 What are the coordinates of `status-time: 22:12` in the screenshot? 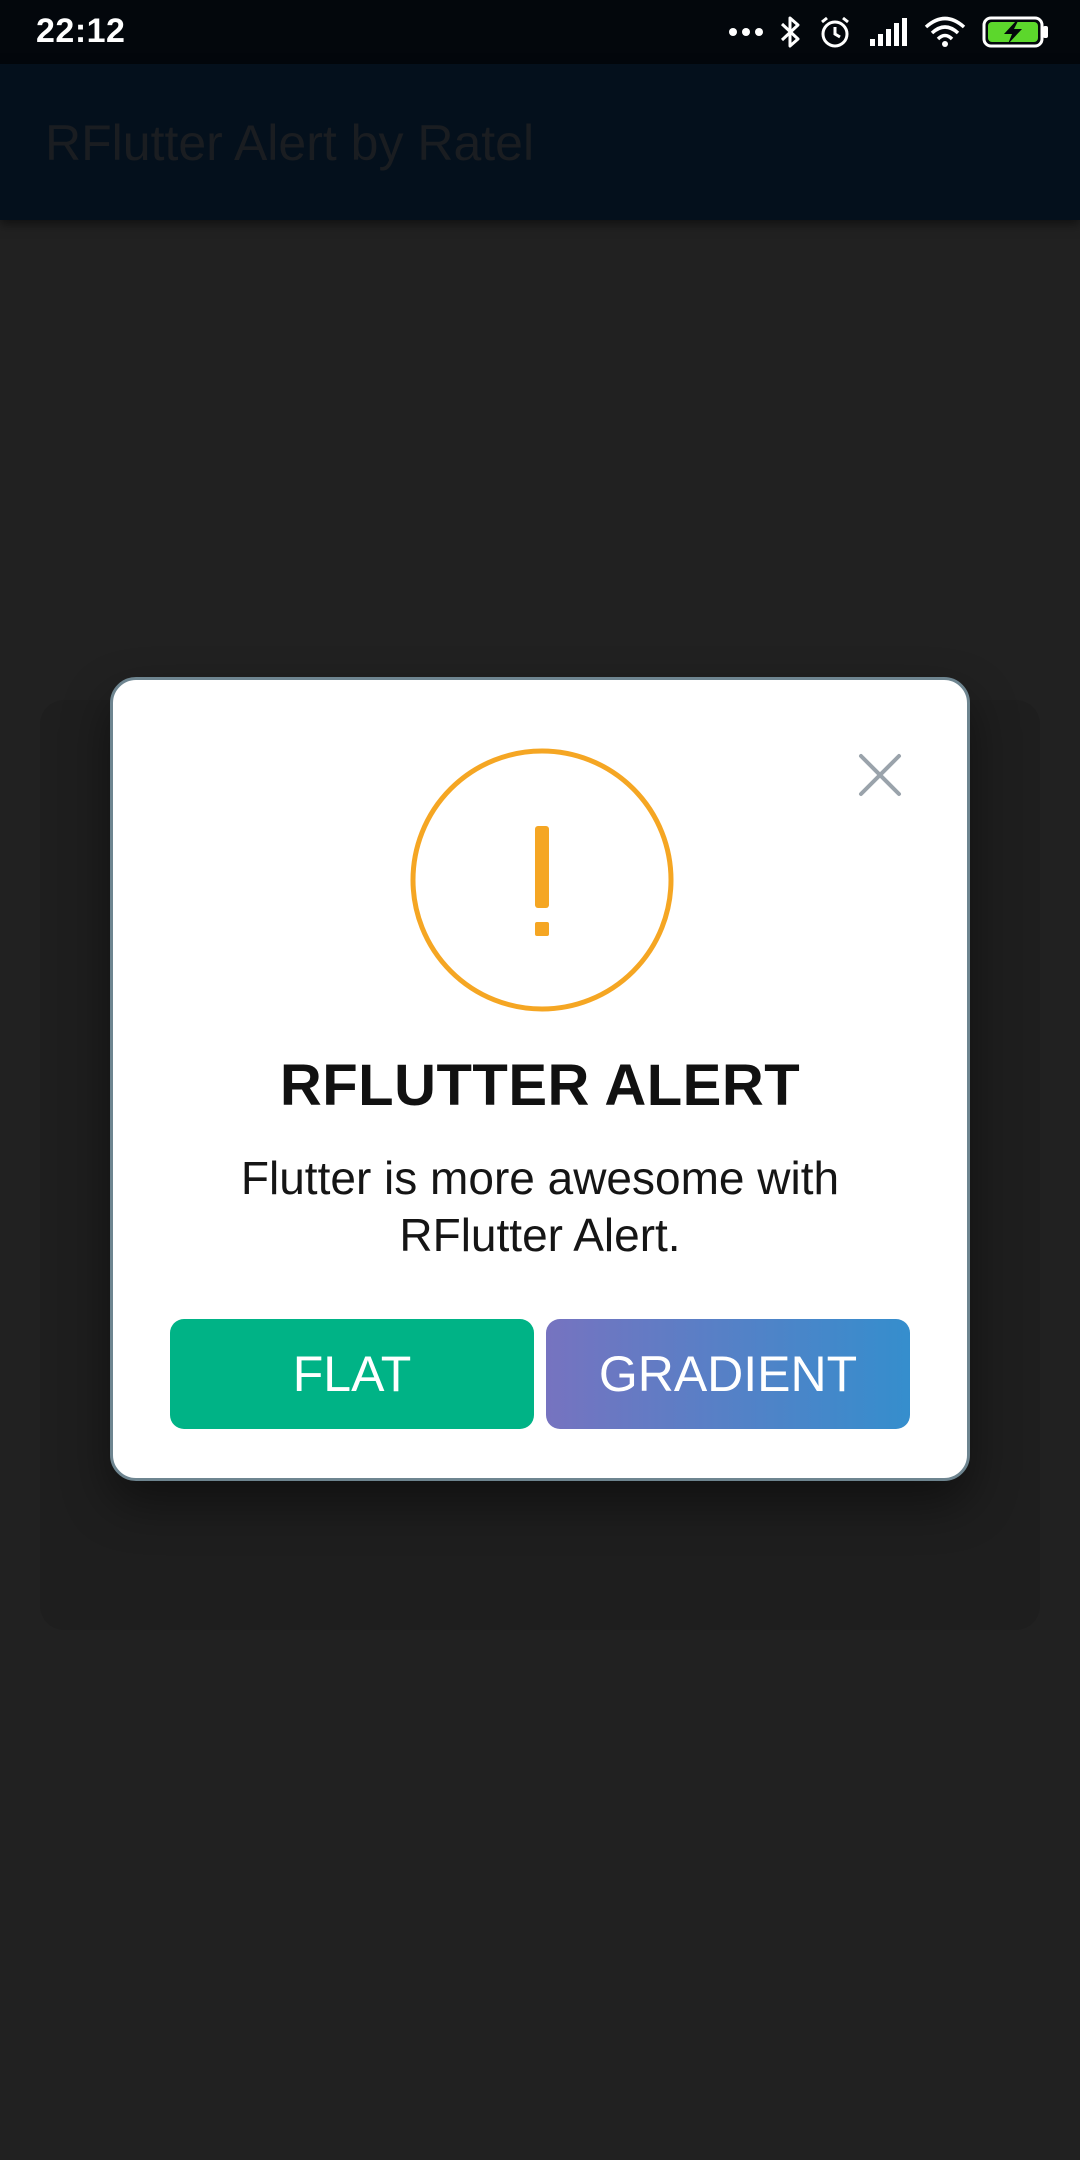 It's located at (81, 31).